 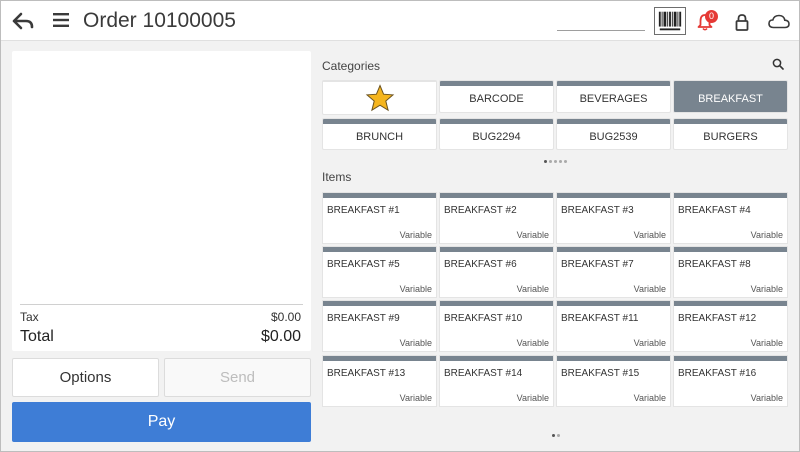 I want to click on category-tile-favorites, so click(x=379, y=97).